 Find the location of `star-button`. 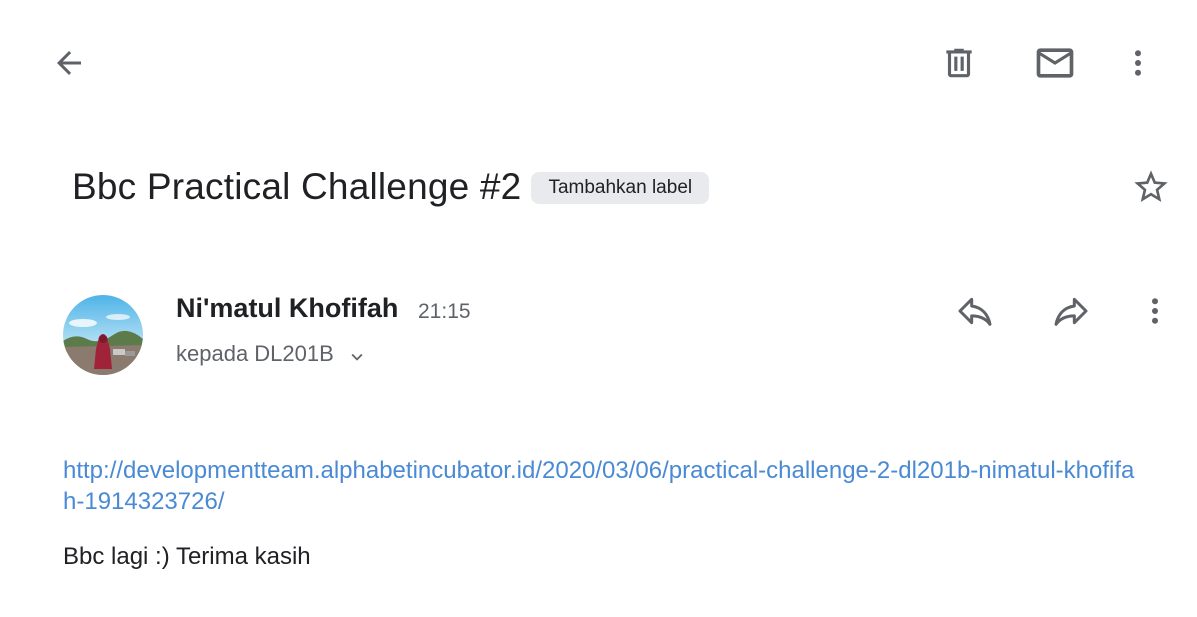

star-button is located at coordinates (1151, 187).